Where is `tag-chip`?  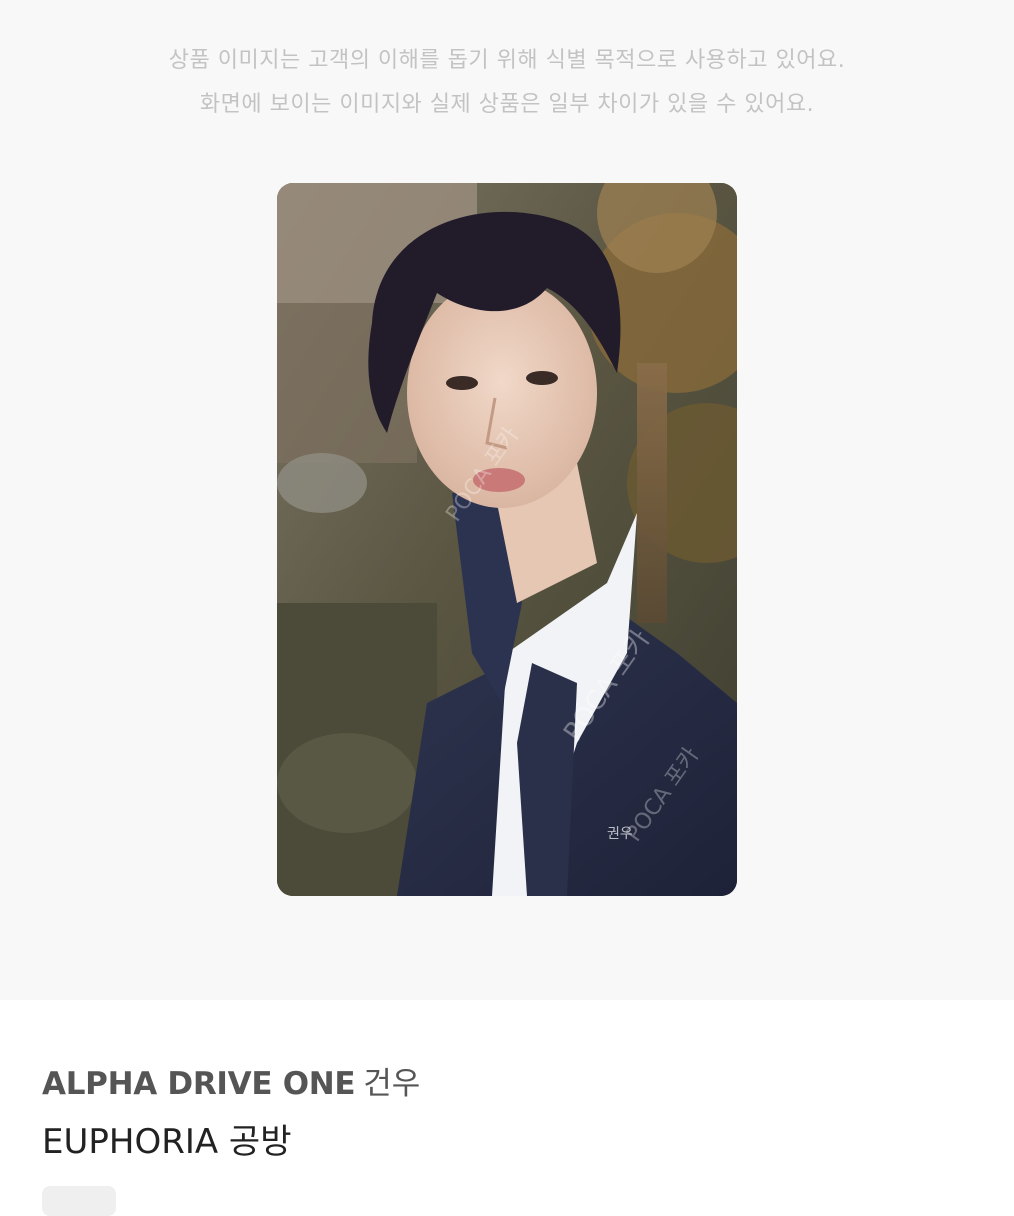
tag-chip is located at coordinates (79, 1201).